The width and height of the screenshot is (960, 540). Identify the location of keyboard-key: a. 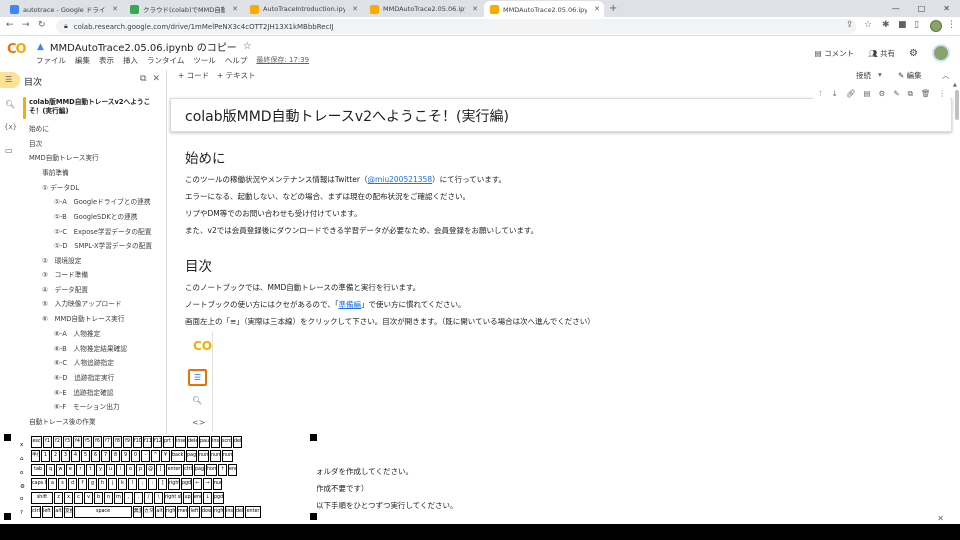
(52, 484).